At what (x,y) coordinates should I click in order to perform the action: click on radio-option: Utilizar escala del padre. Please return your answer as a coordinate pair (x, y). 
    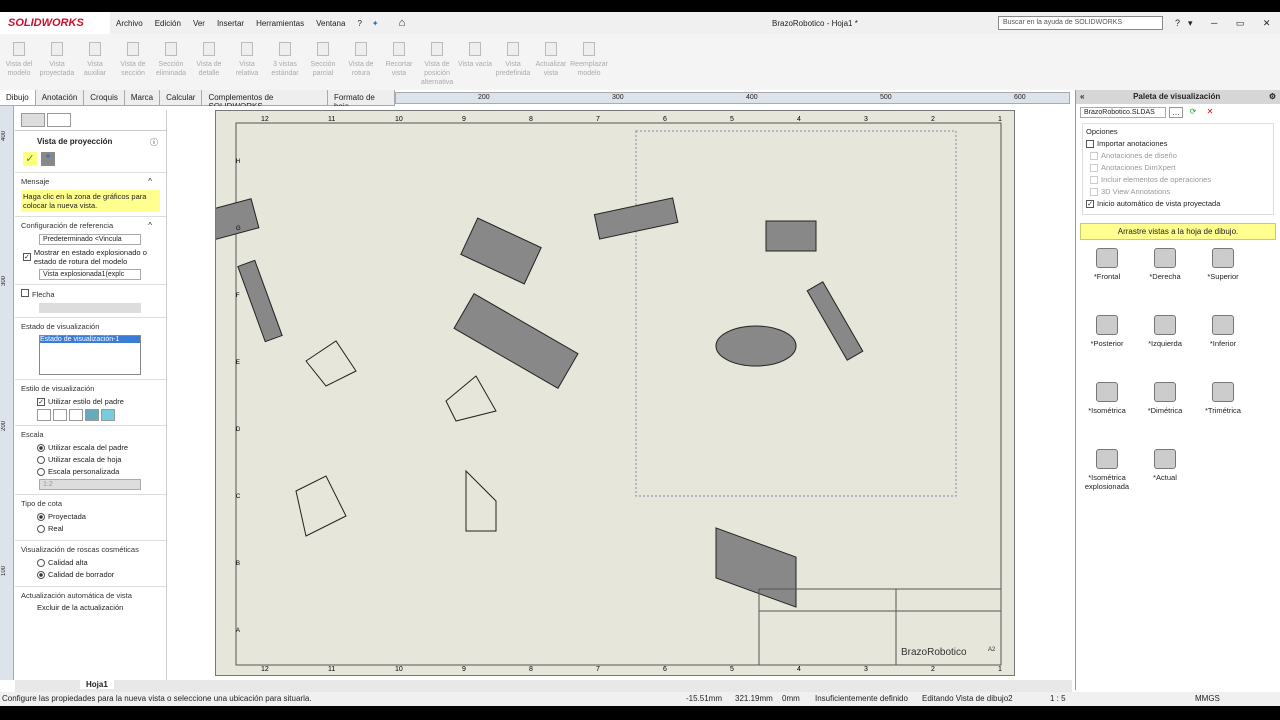
    Looking at the image, I should click on (98, 447).